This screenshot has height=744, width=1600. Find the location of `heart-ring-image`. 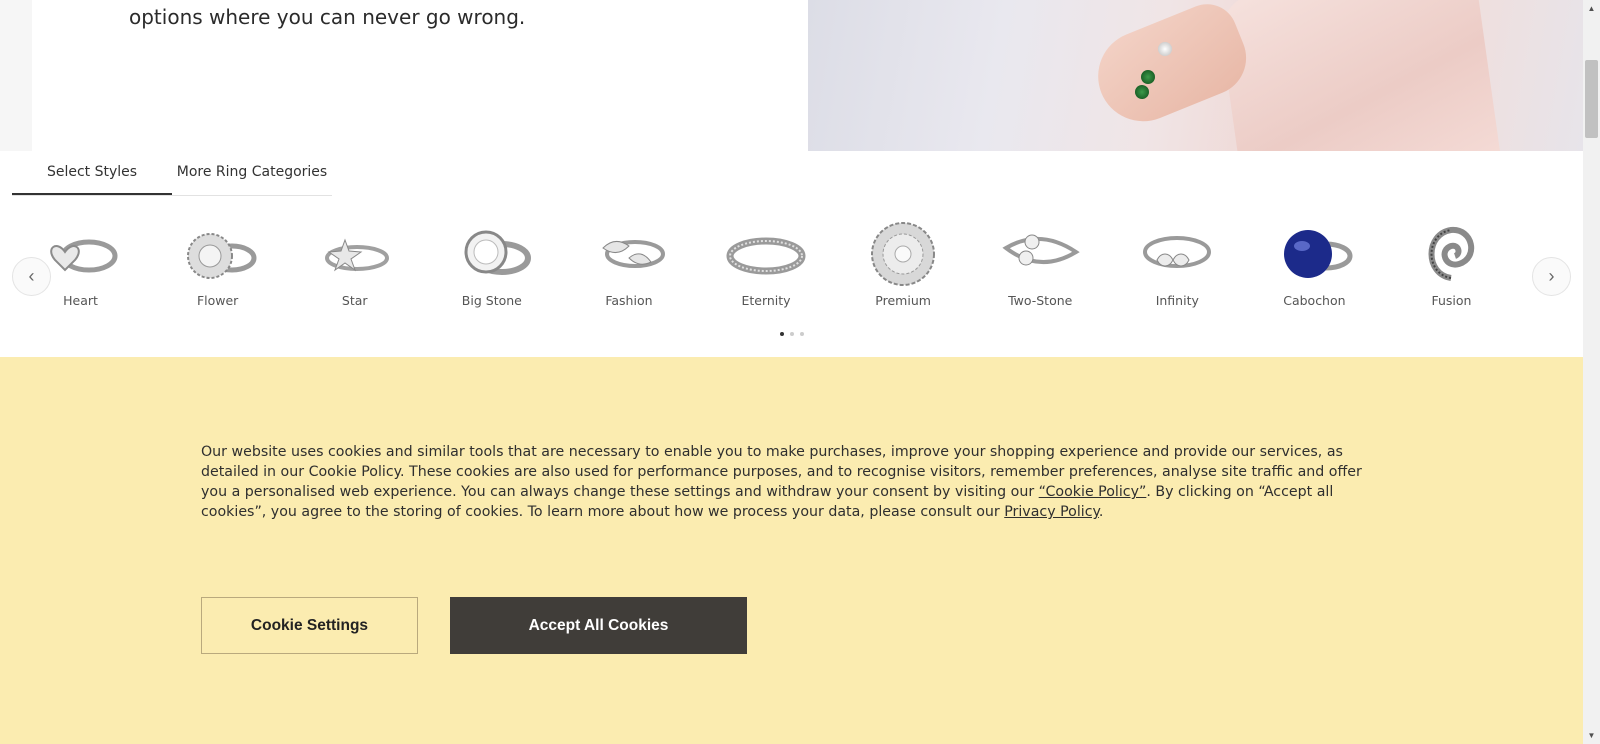

heart-ring-image is located at coordinates (81, 253).